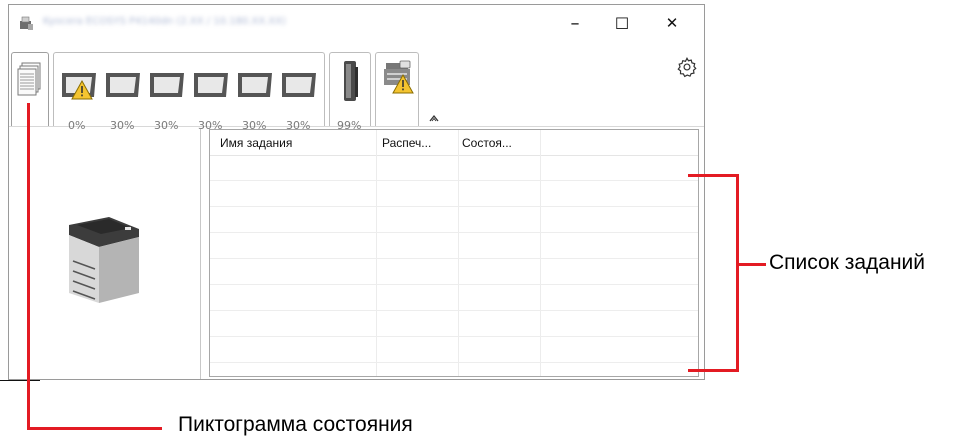  What do you see at coordinates (737, 273) in the screenshot?
I see `job-list-callout-bracket` at bounding box center [737, 273].